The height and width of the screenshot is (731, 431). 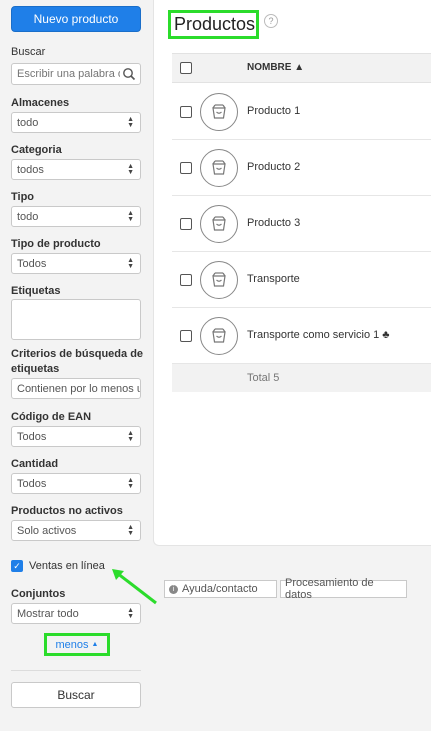 I want to click on total-count: Total 5, so click(x=263, y=378).